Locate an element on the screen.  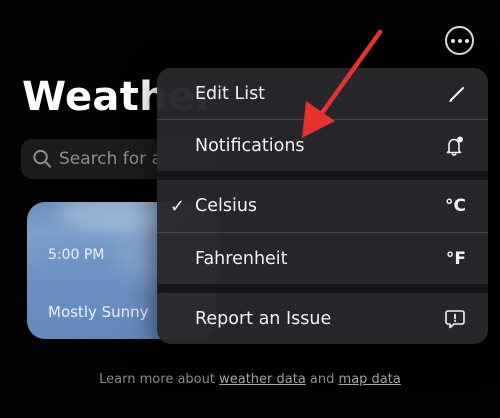
menu-item-fahrenheit: Fahrenheit °F is located at coordinates (322, 258).